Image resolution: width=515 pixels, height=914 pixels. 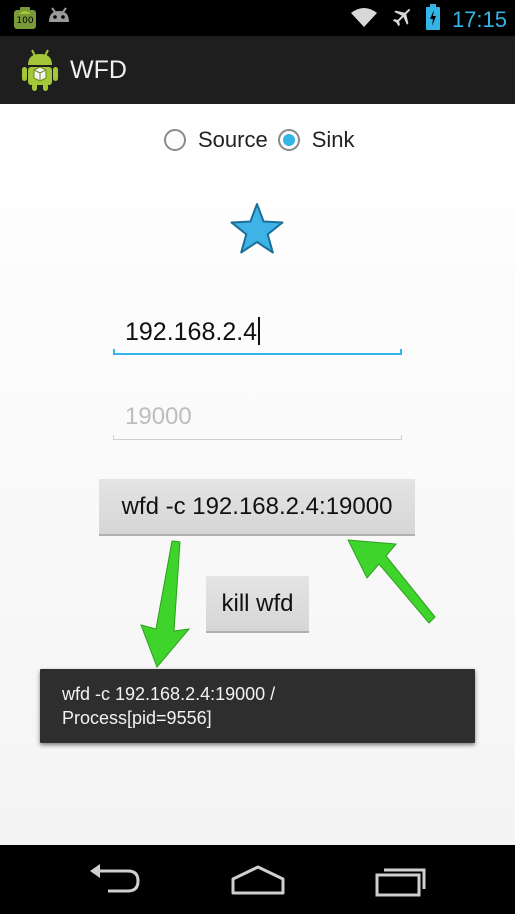 I want to click on ip-address-field: 192.168.2.4, so click(x=257, y=333).